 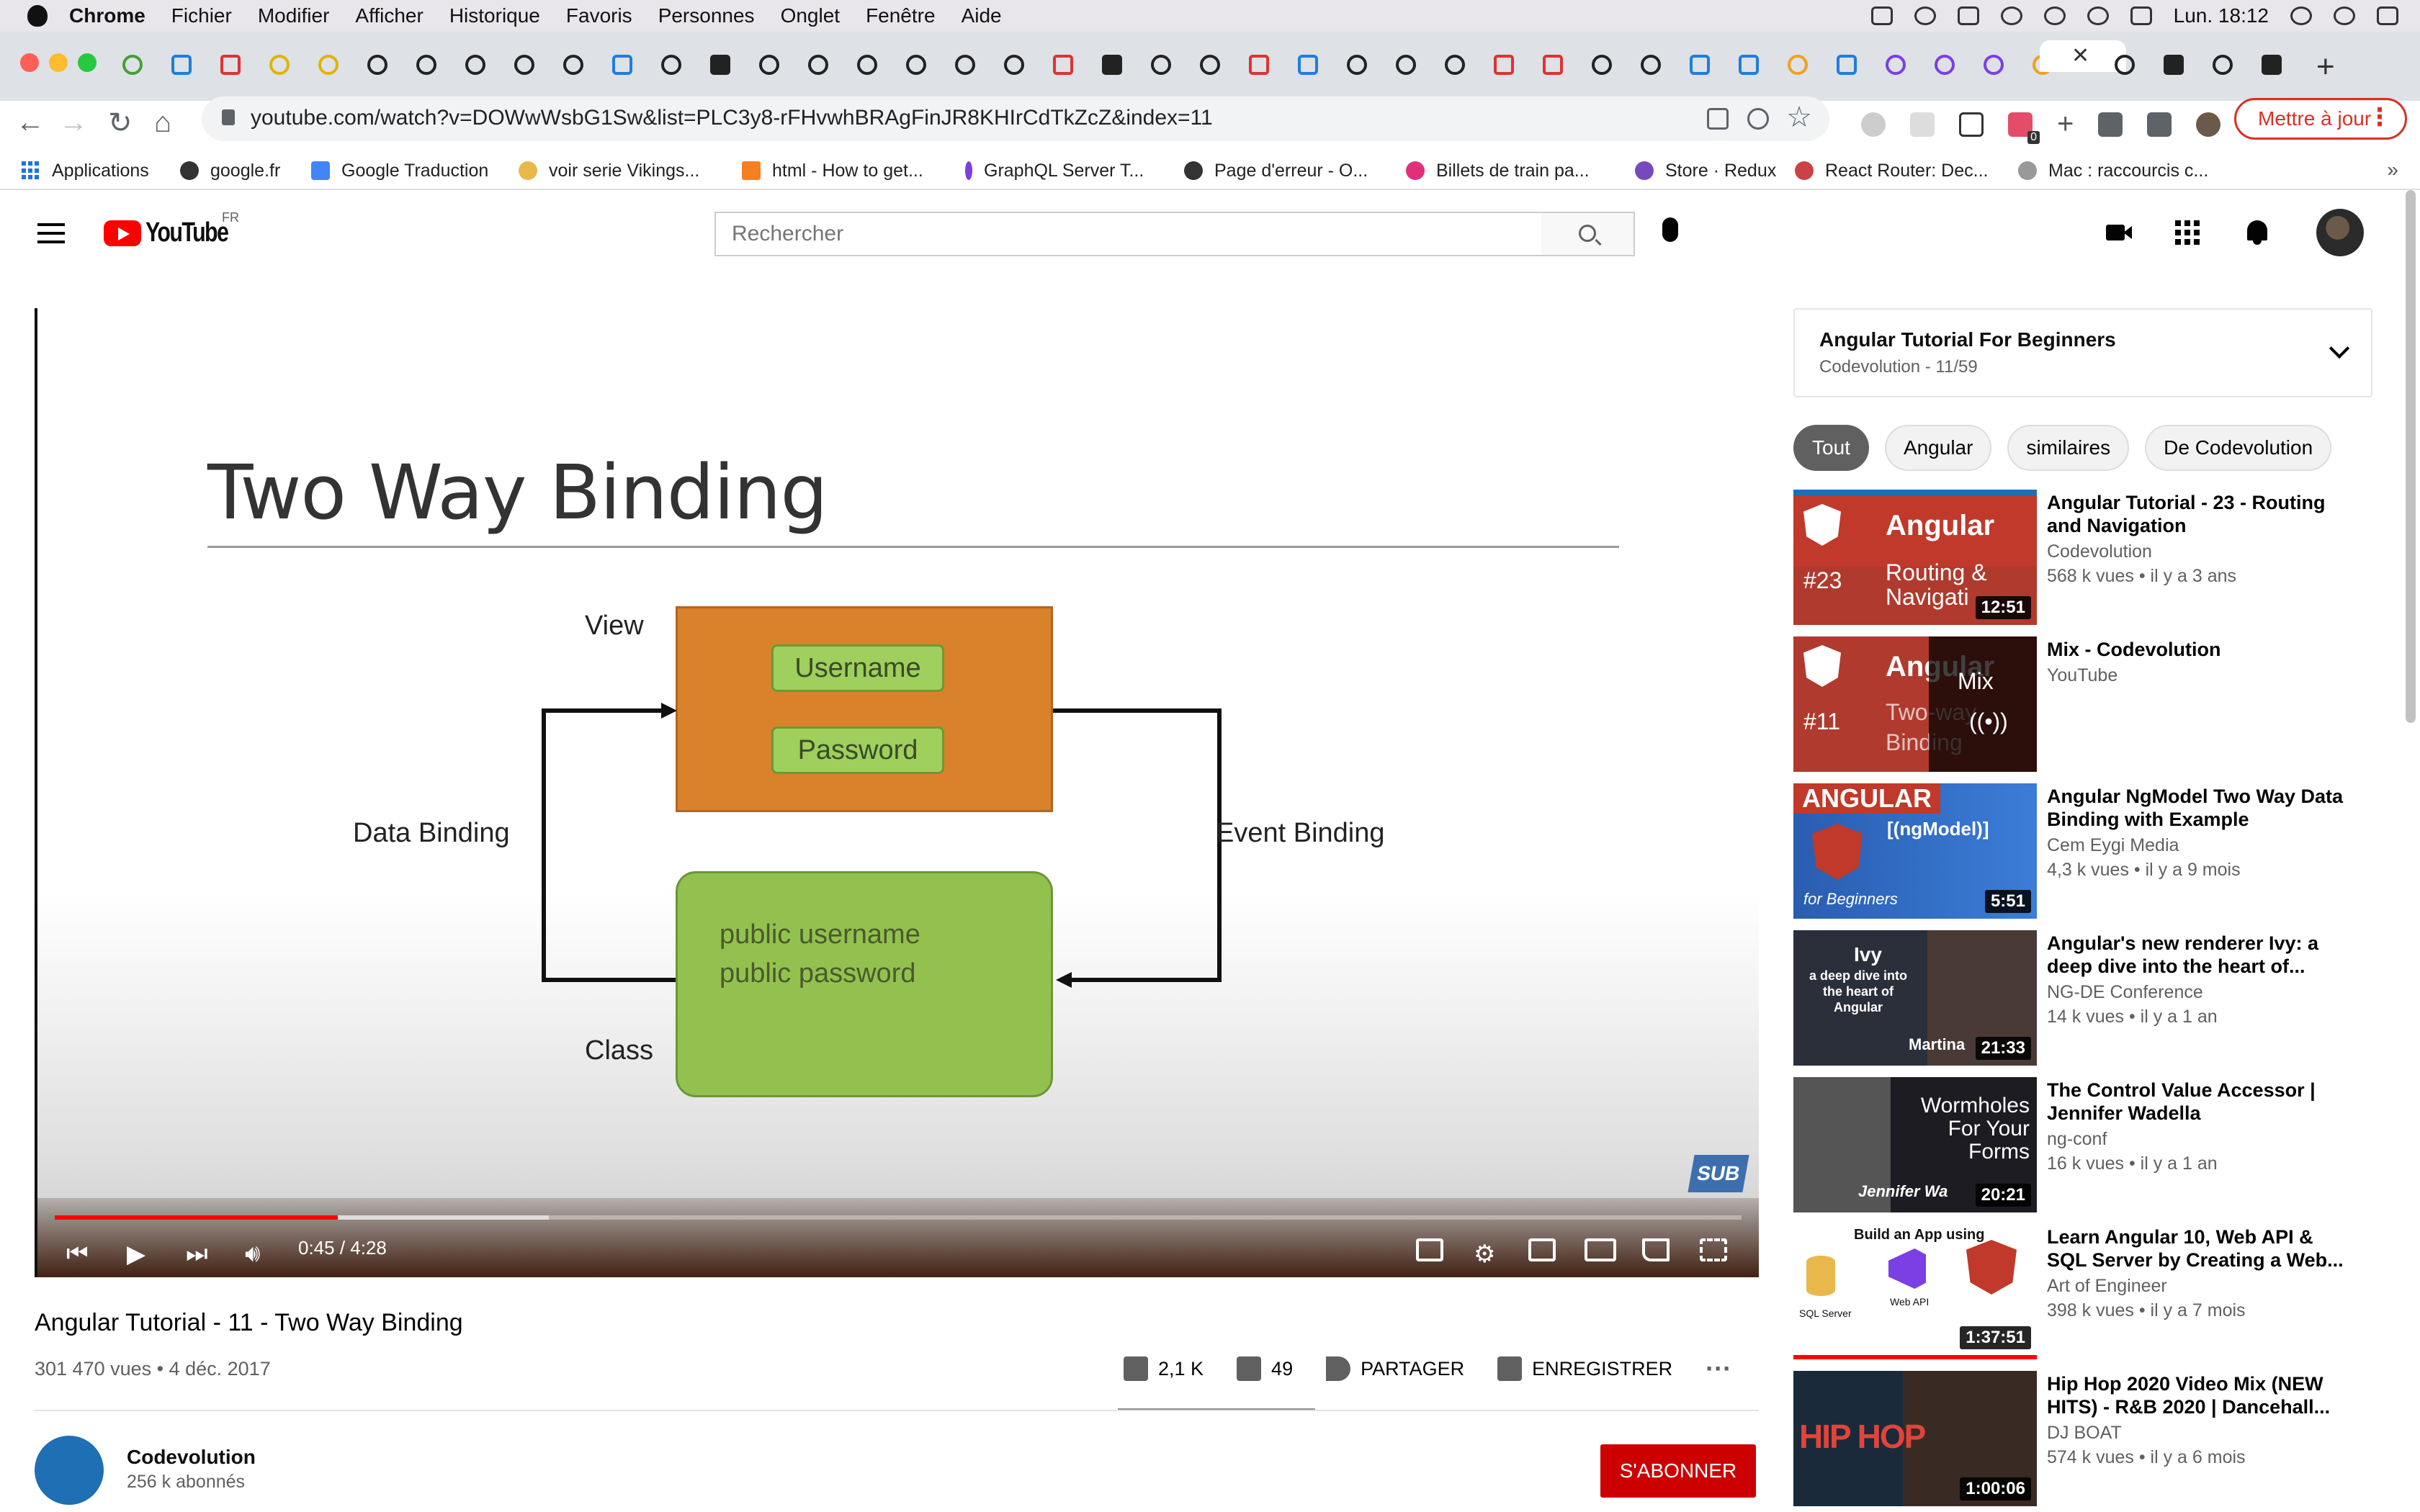 What do you see at coordinates (69, 1470) in the screenshot?
I see `channel-avatar` at bounding box center [69, 1470].